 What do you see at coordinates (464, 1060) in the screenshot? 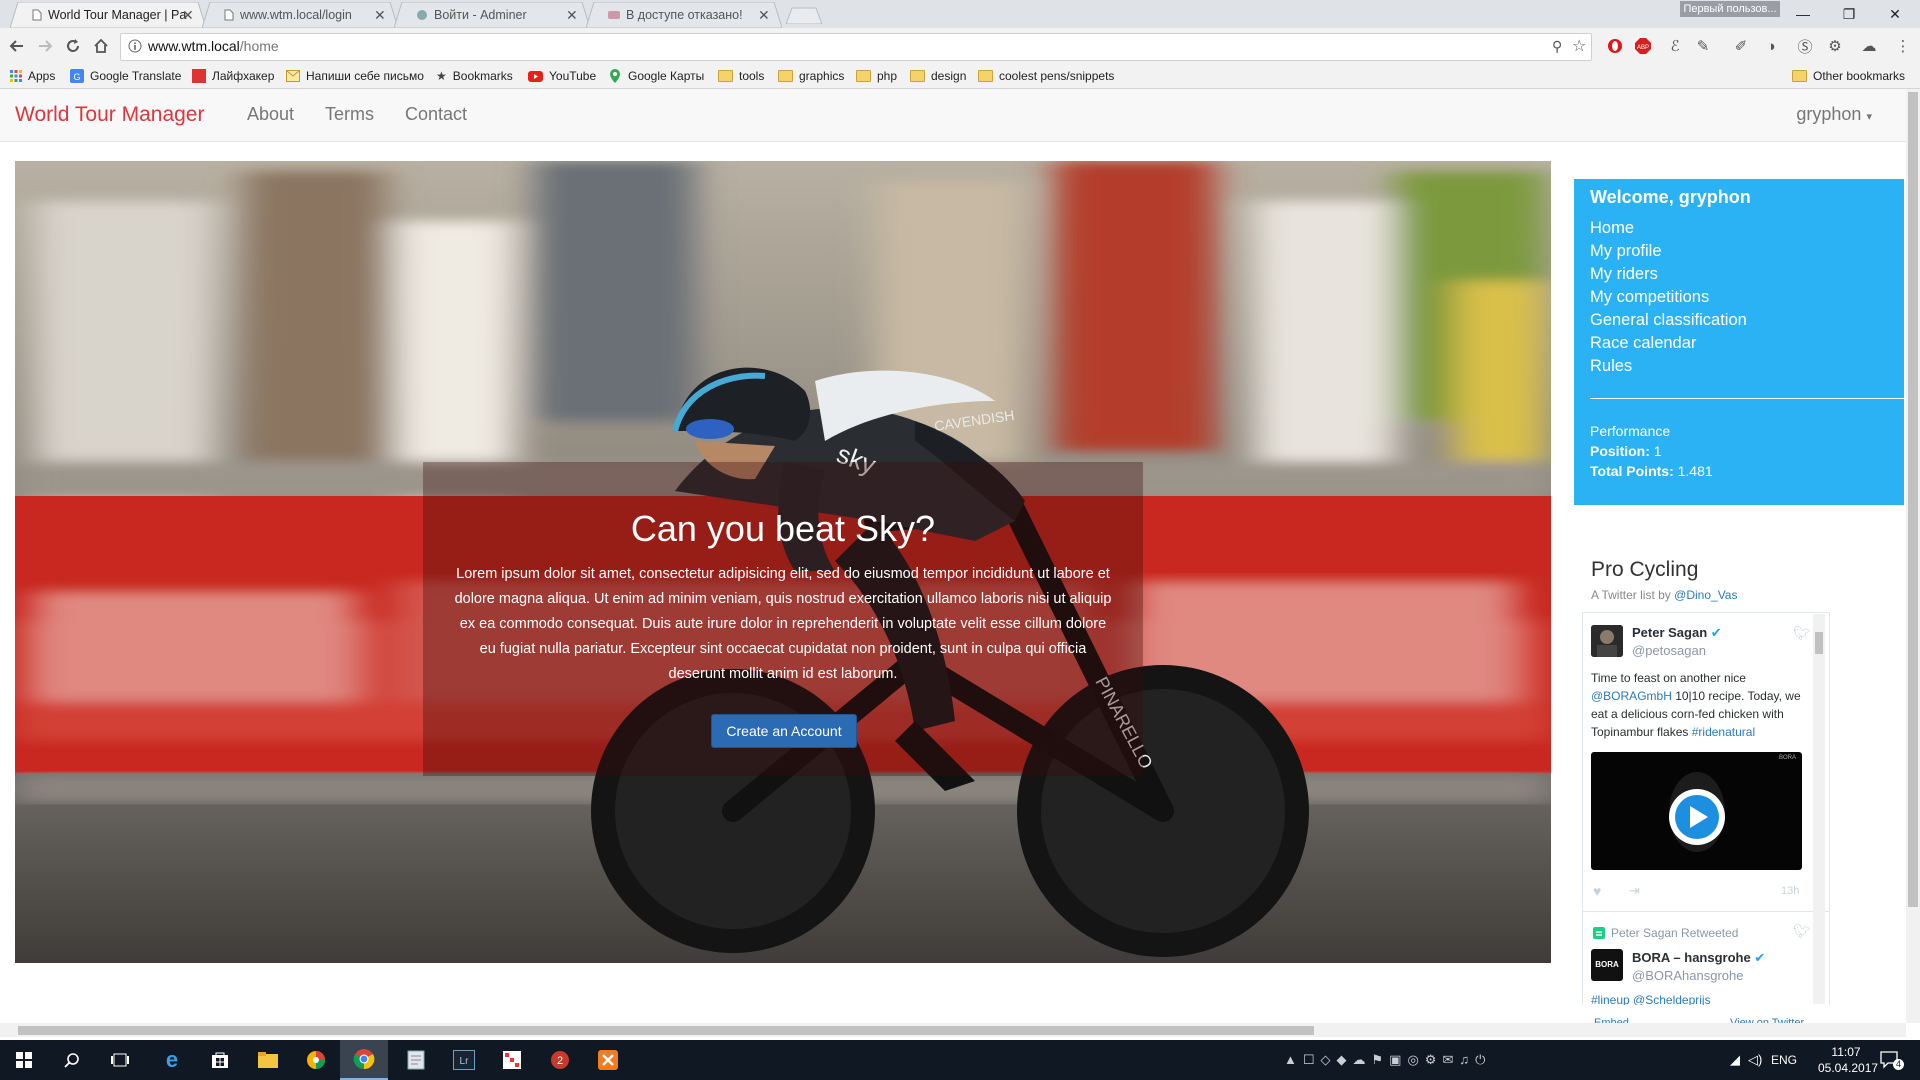
I see `lightroom-icon: Lr` at bounding box center [464, 1060].